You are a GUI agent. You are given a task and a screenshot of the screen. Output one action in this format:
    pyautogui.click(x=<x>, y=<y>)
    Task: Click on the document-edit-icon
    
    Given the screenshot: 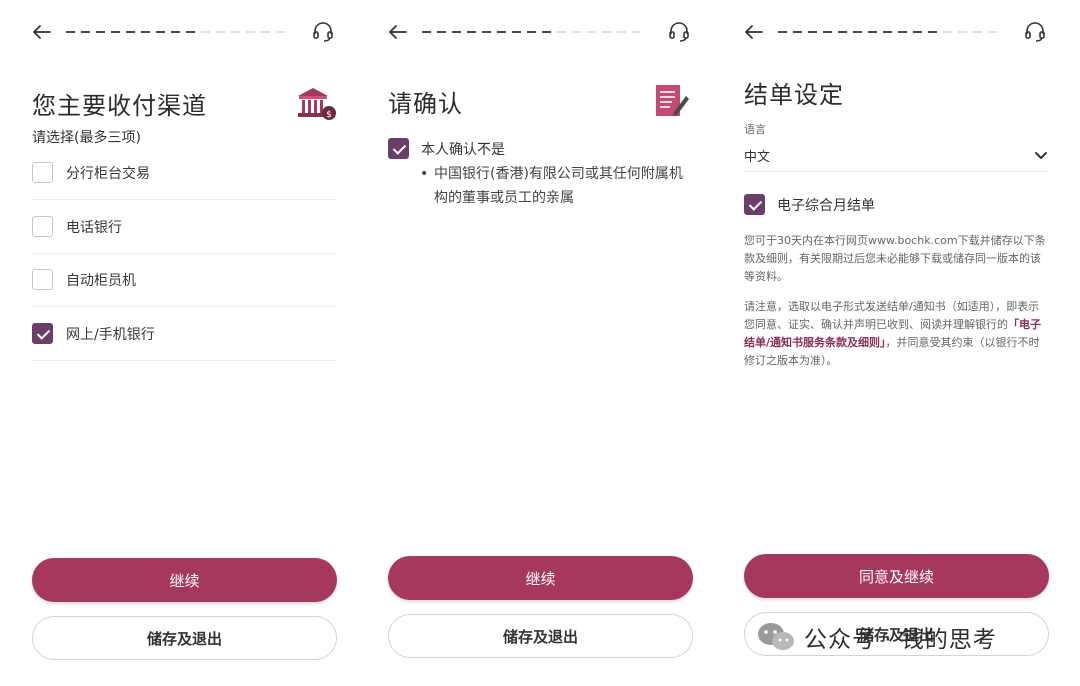 What is the action you would take?
    pyautogui.click(x=672, y=100)
    